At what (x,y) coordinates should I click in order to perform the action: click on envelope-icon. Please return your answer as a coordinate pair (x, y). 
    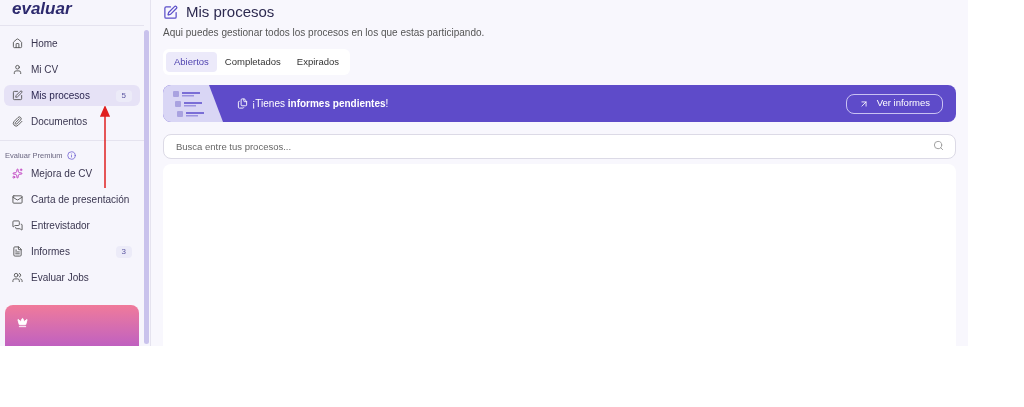
    Looking at the image, I should click on (17, 200).